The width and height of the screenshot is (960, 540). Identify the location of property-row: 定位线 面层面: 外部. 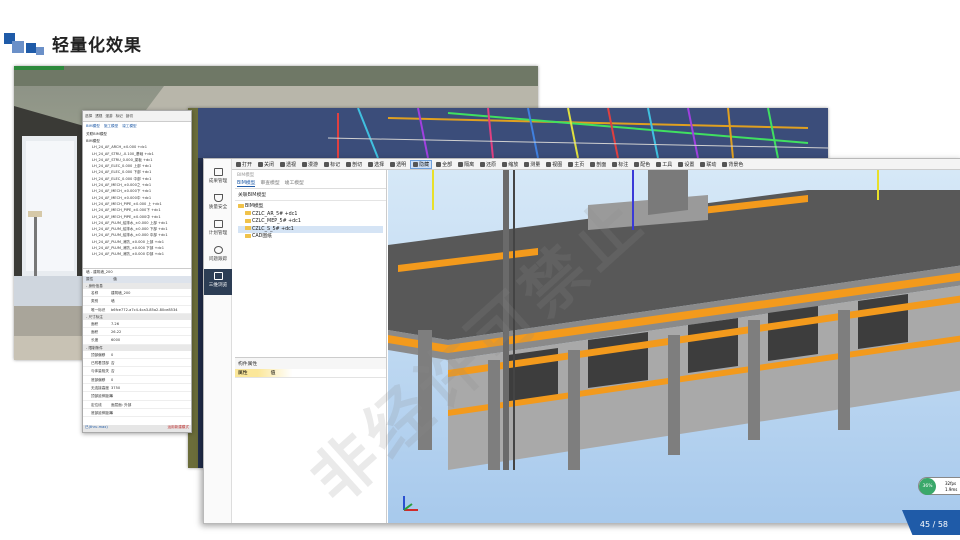
(137, 405).